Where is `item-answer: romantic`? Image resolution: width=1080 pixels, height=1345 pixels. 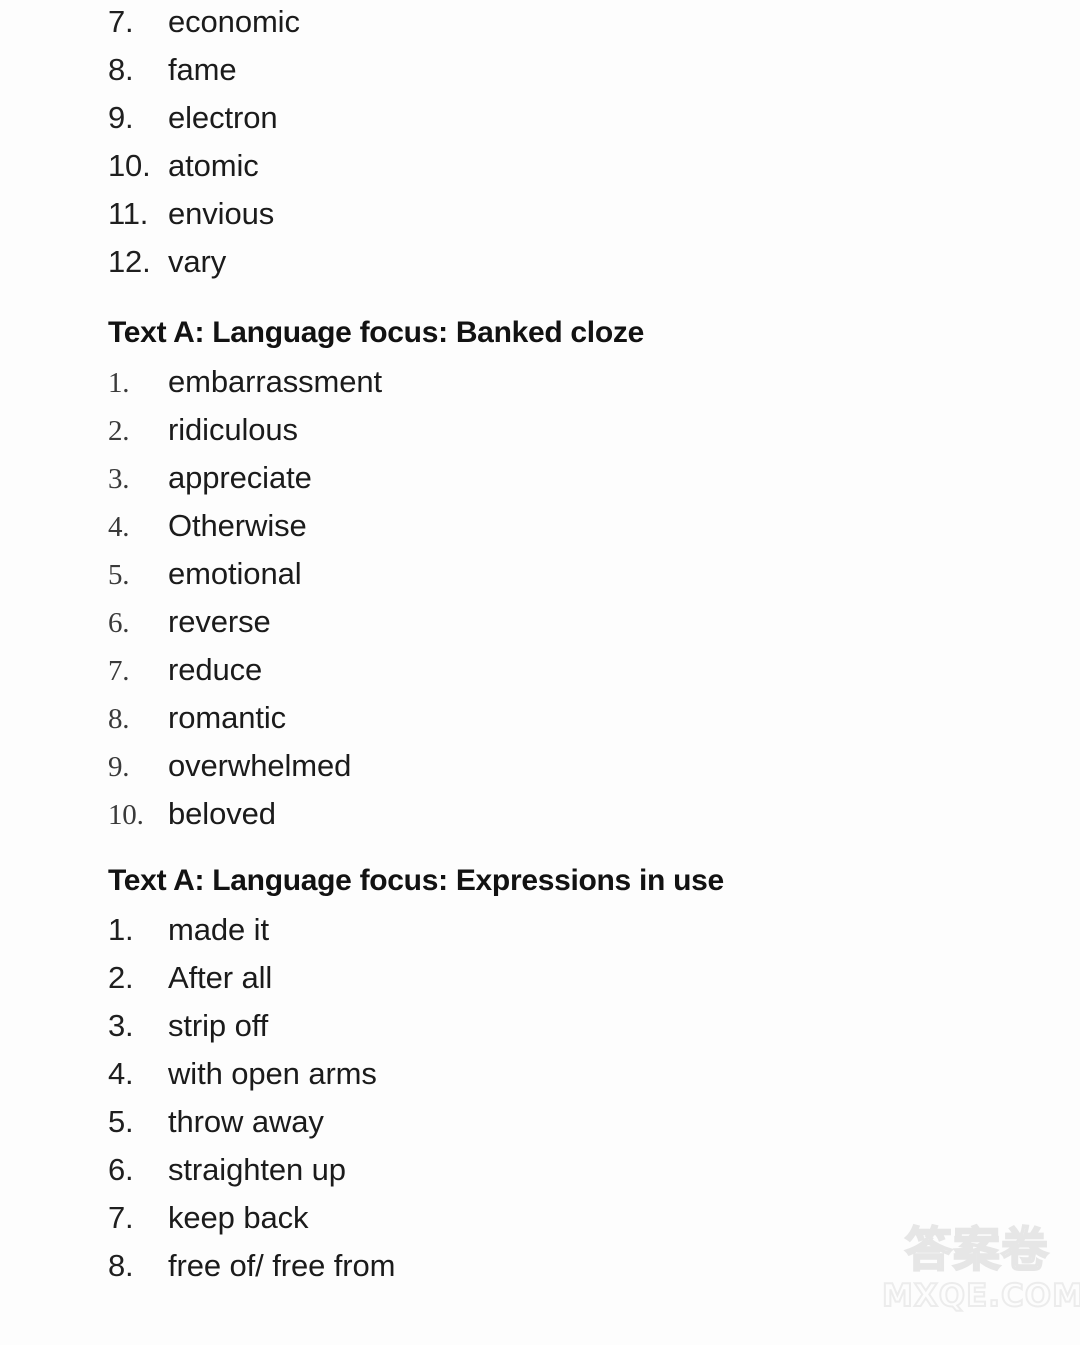
item-answer: romantic is located at coordinates (227, 717).